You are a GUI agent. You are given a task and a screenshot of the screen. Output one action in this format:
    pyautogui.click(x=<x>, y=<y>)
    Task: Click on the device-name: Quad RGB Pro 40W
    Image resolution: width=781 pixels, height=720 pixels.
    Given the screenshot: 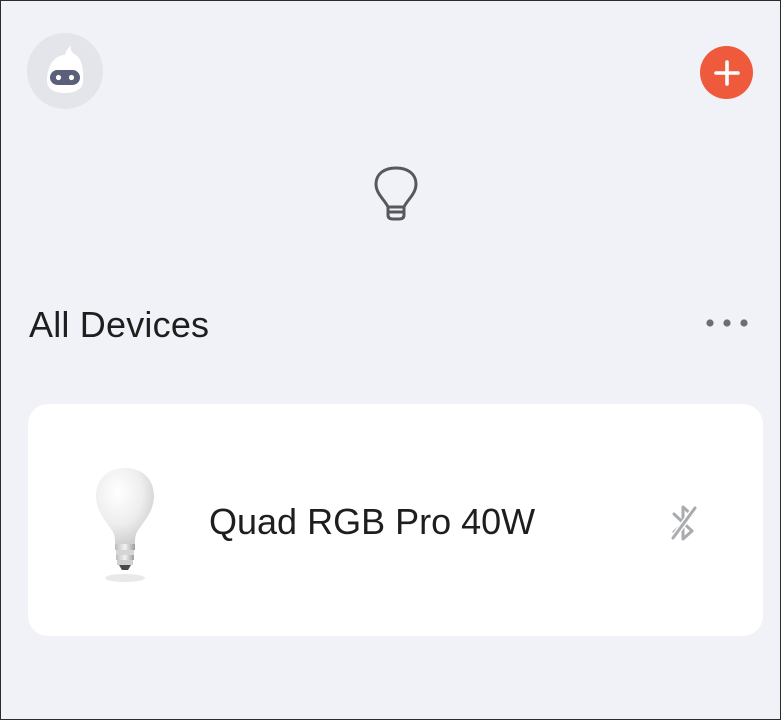 What is the action you would take?
    pyautogui.click(x=372, y=521)
    